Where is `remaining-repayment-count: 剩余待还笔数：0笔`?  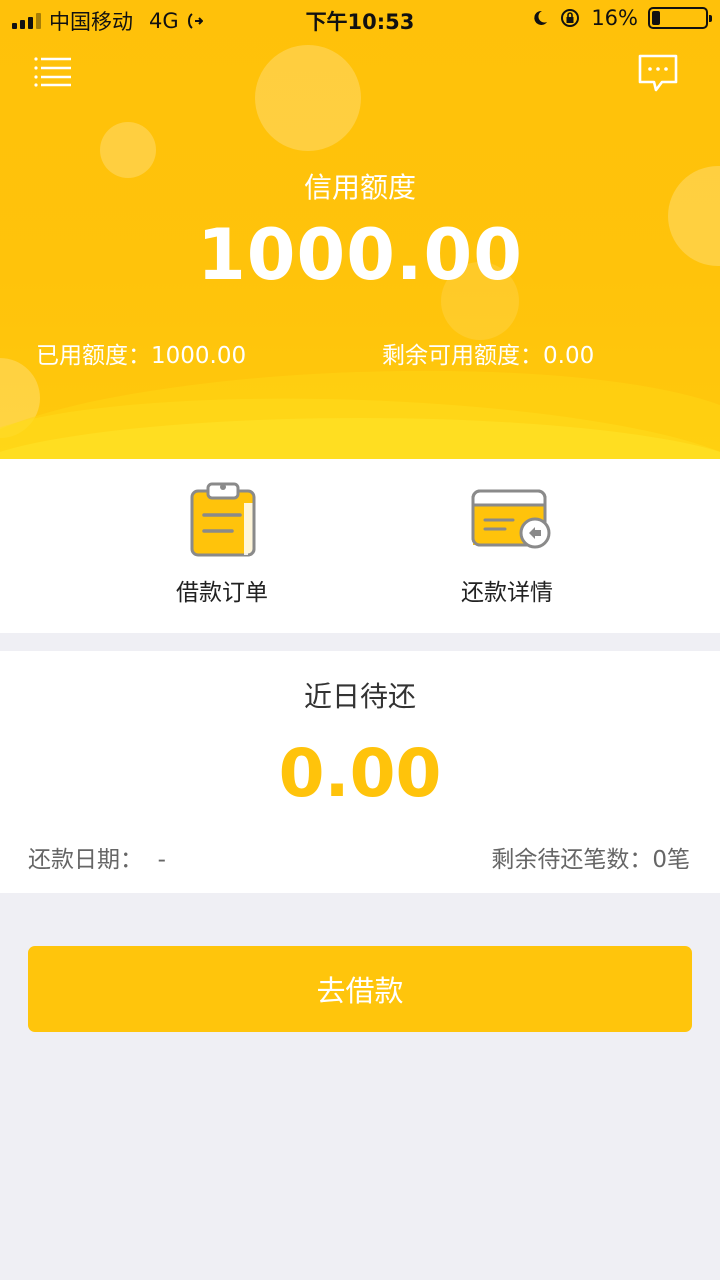 remaining-repayment-count: 剩余待还笔数：0笔 is located at coordinates (590, 860).